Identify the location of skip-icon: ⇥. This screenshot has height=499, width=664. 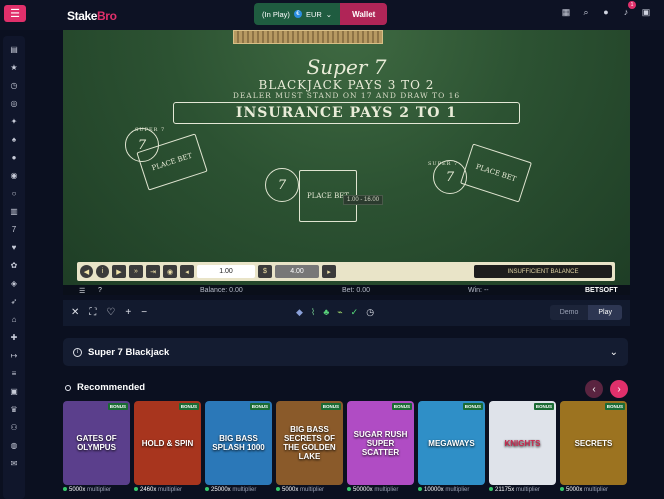
(153, 271).